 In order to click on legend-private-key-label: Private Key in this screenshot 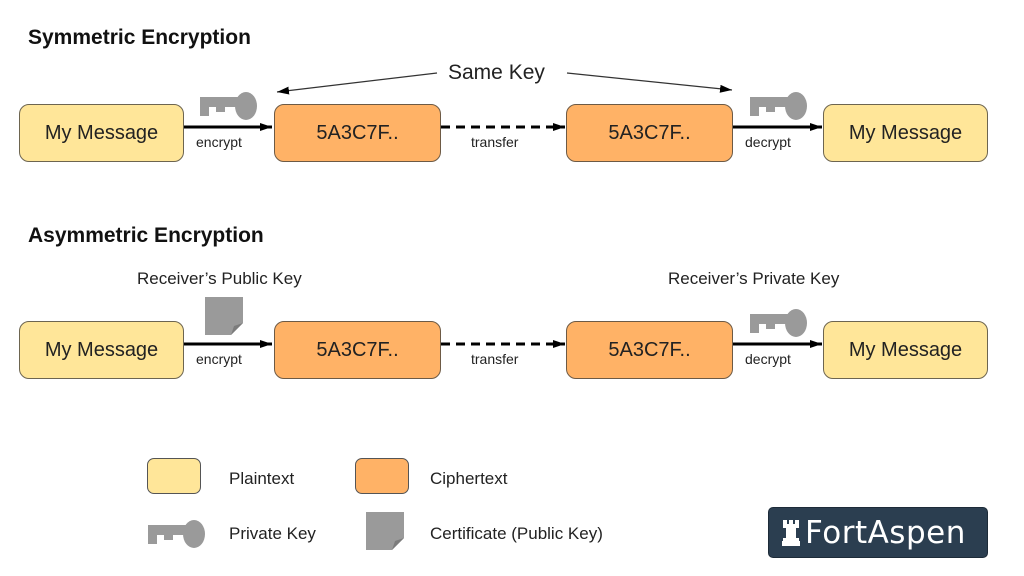, I will do `click(272, 533)`.